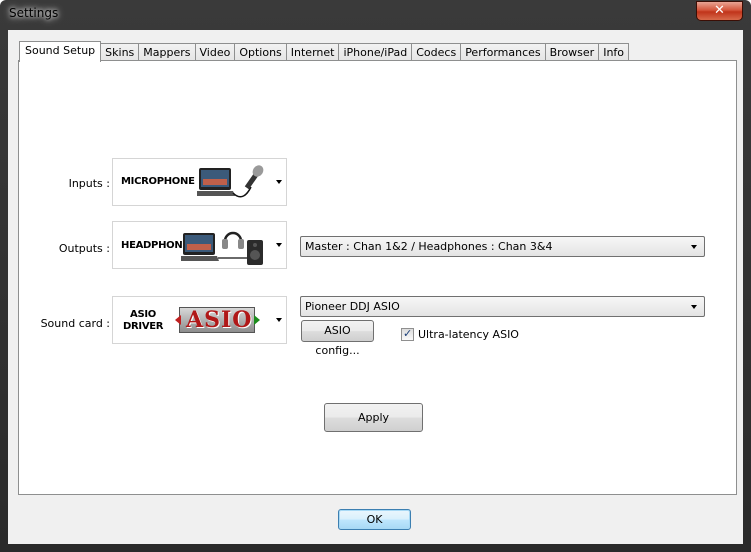  Describe the element at coordinates (352, 306) in the screenshot. I see `sound-card-value: Pioneer DDJ ASIO` at that location.